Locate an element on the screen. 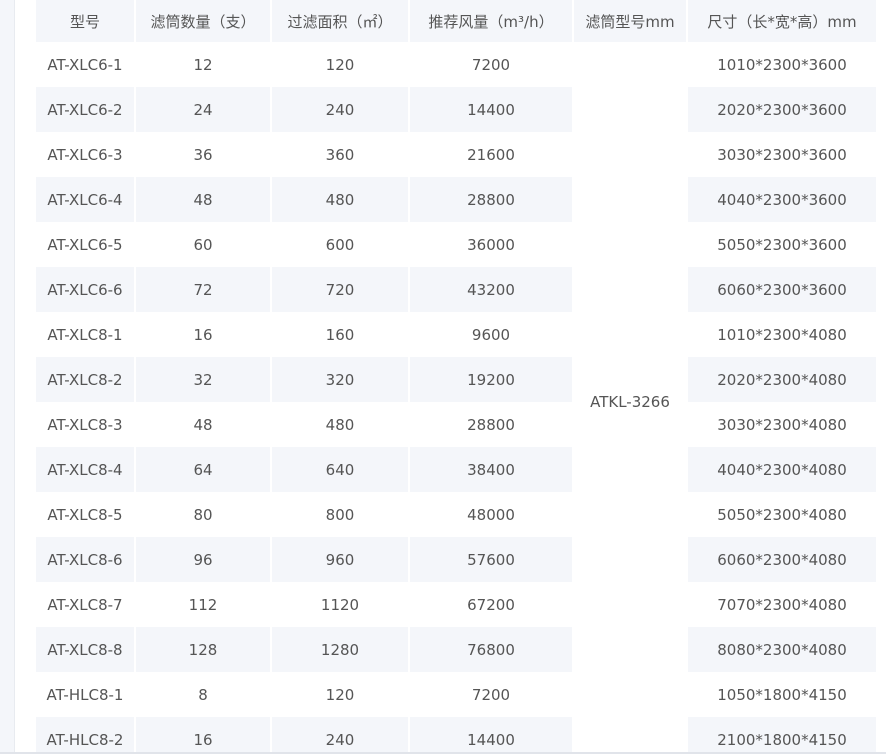  table-row: AT-XLC8-8 128 1280 76800 8080*2300*4080 is located at coordinates (456, 649).